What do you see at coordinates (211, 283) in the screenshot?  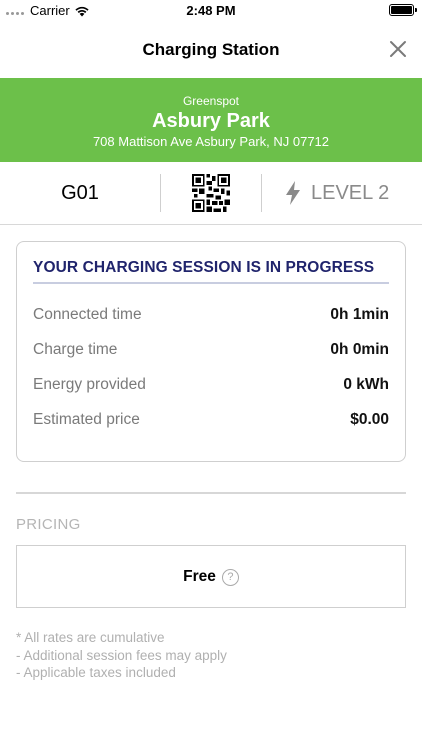 I see `session-title-underline` at bounding box center [211, 283].